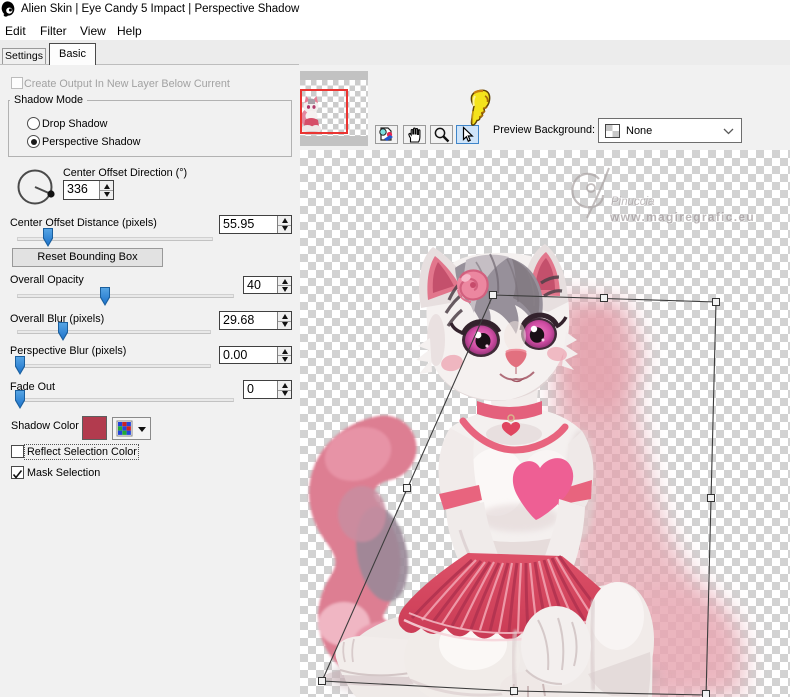  Describe the element at coordinates (682, 217) in the screenshot. I see `svg-text: www.magiregrafic.eu` at that location.